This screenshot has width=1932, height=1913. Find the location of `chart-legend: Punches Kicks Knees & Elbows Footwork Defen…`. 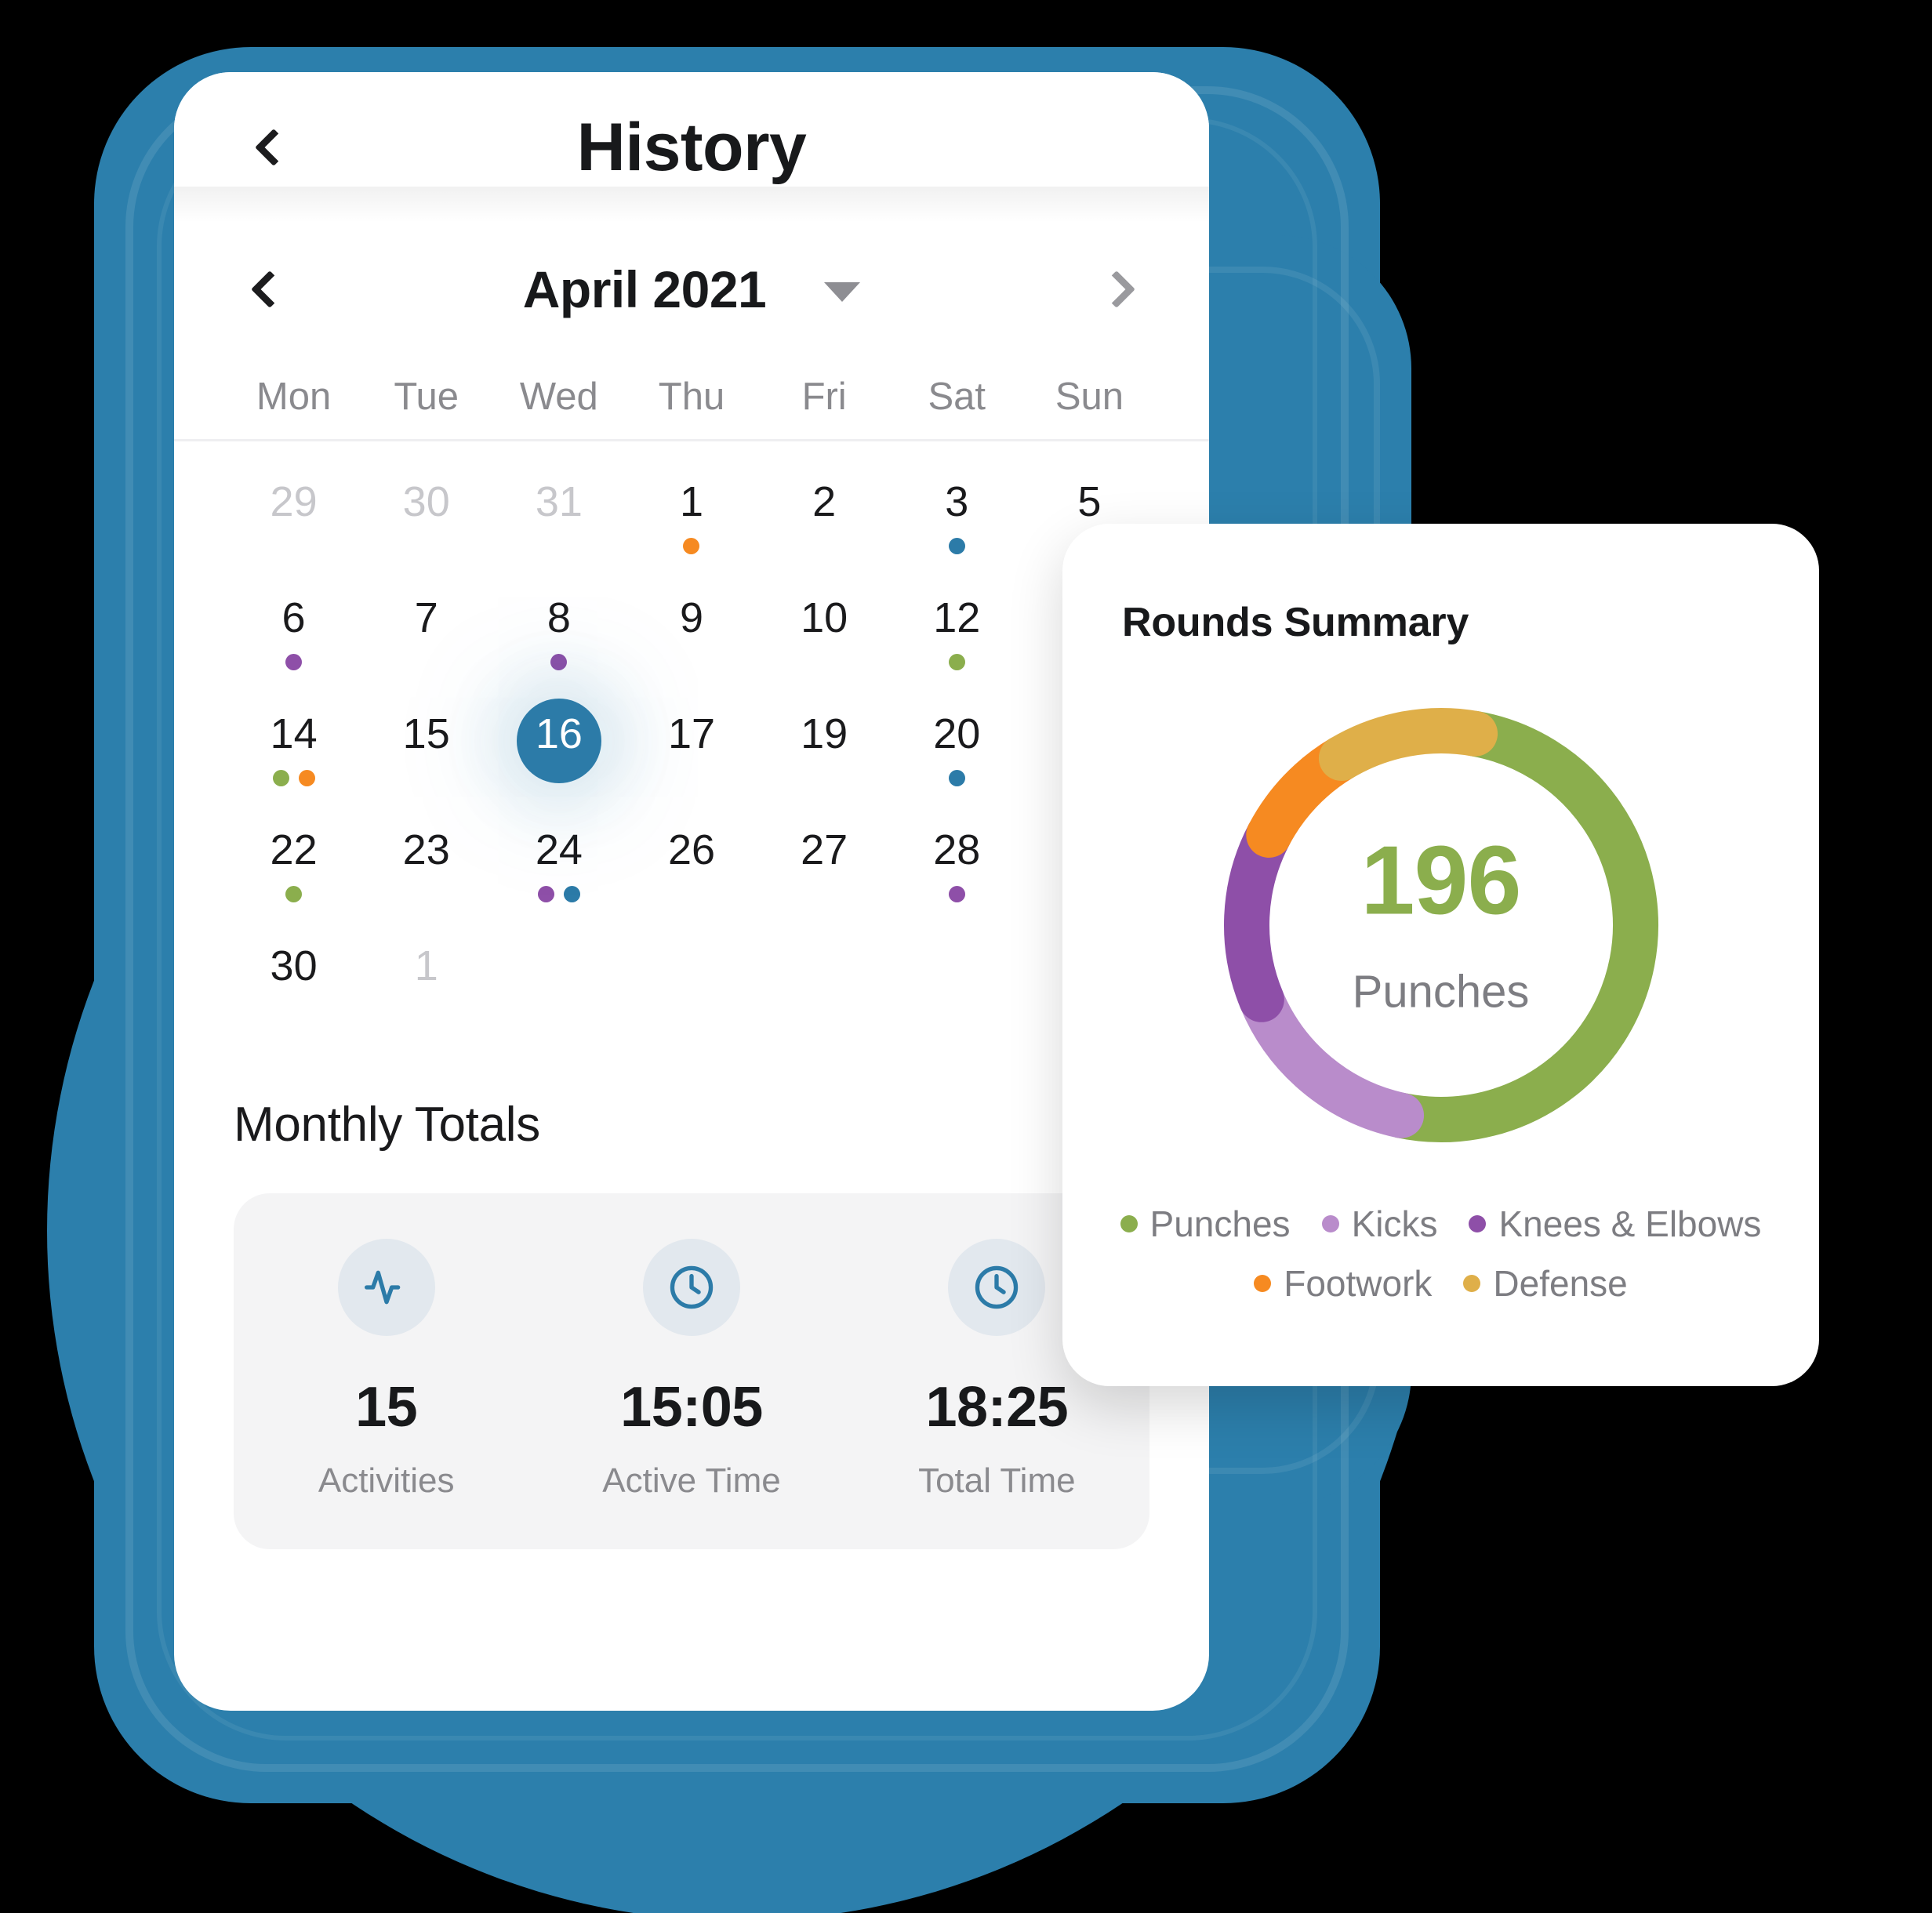

chart-legend: Punches Kicks Knees & Elbows Footwork Defen… is located at coordinates (1440, 1254).